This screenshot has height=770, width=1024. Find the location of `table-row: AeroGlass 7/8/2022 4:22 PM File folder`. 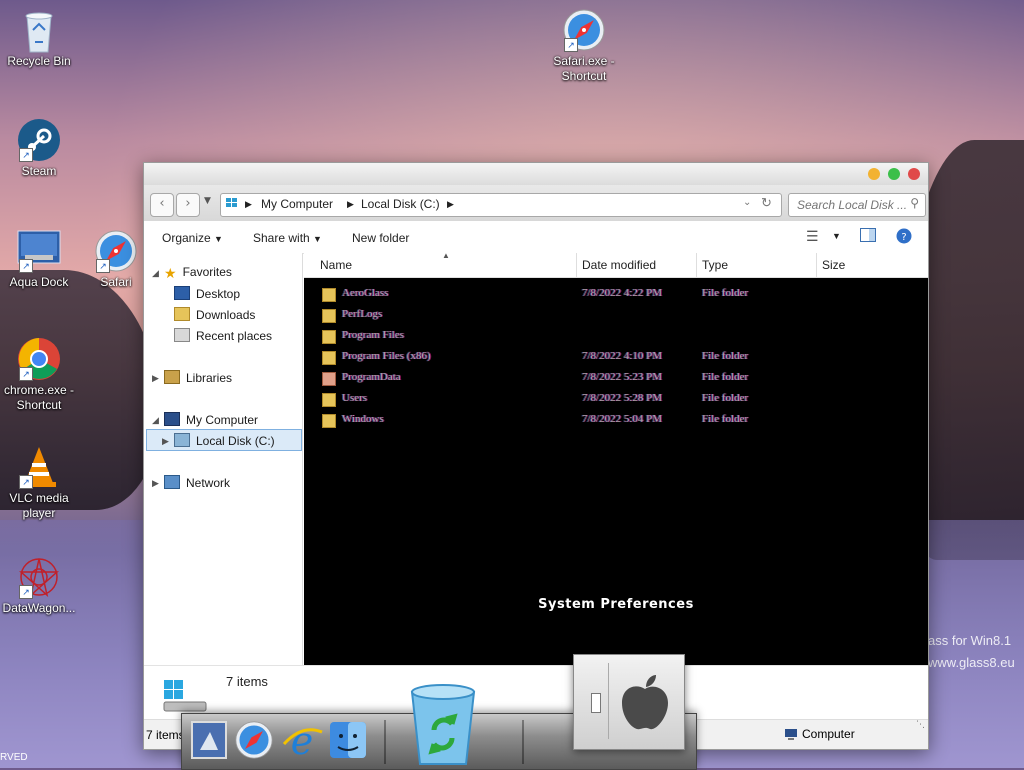

table-row: AeroGlass 7/8/2022 4:22 PM File folder is located at coordinates (616, 294).